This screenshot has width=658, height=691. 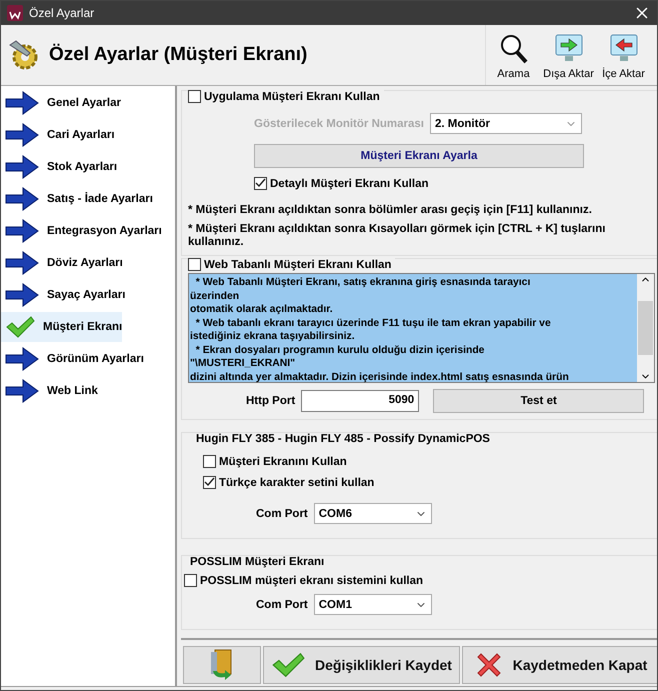 What do you see at coordinates (63, 295) in the screenshot?
I see `sidebar-item: Sayaç Ayarları` at bounding box center [63, 295].